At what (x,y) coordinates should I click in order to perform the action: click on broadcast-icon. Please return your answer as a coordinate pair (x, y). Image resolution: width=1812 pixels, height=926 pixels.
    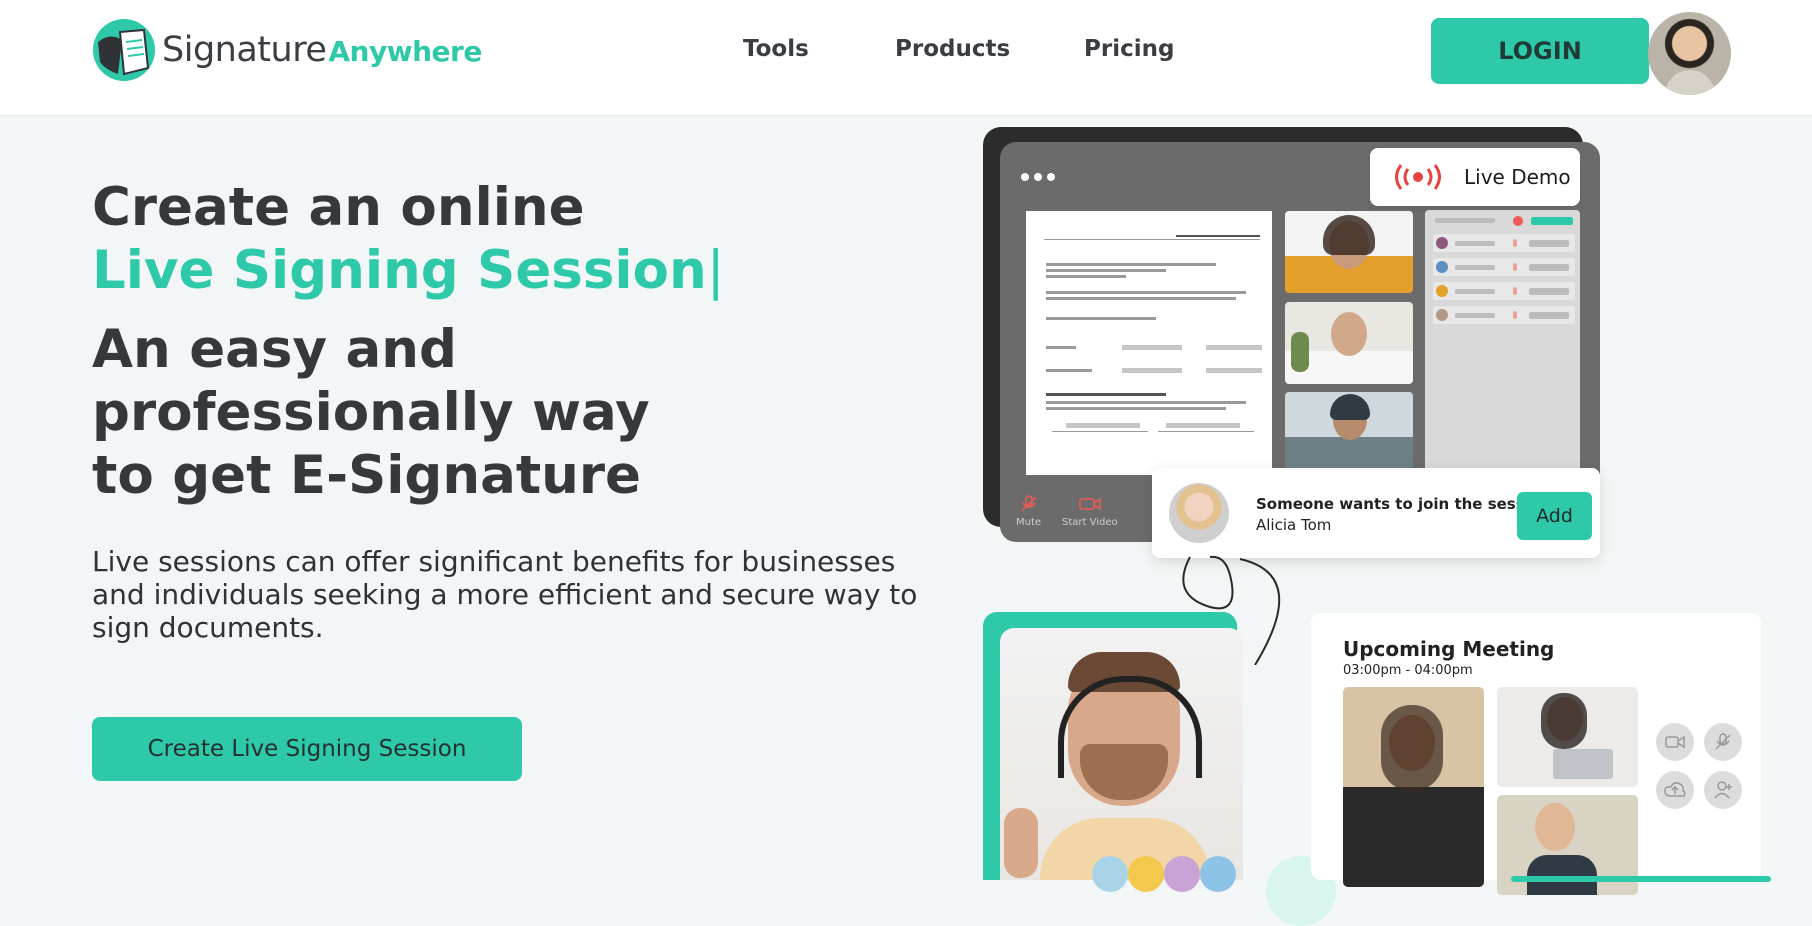
    Looking at the image, I should click on (1418, 177).